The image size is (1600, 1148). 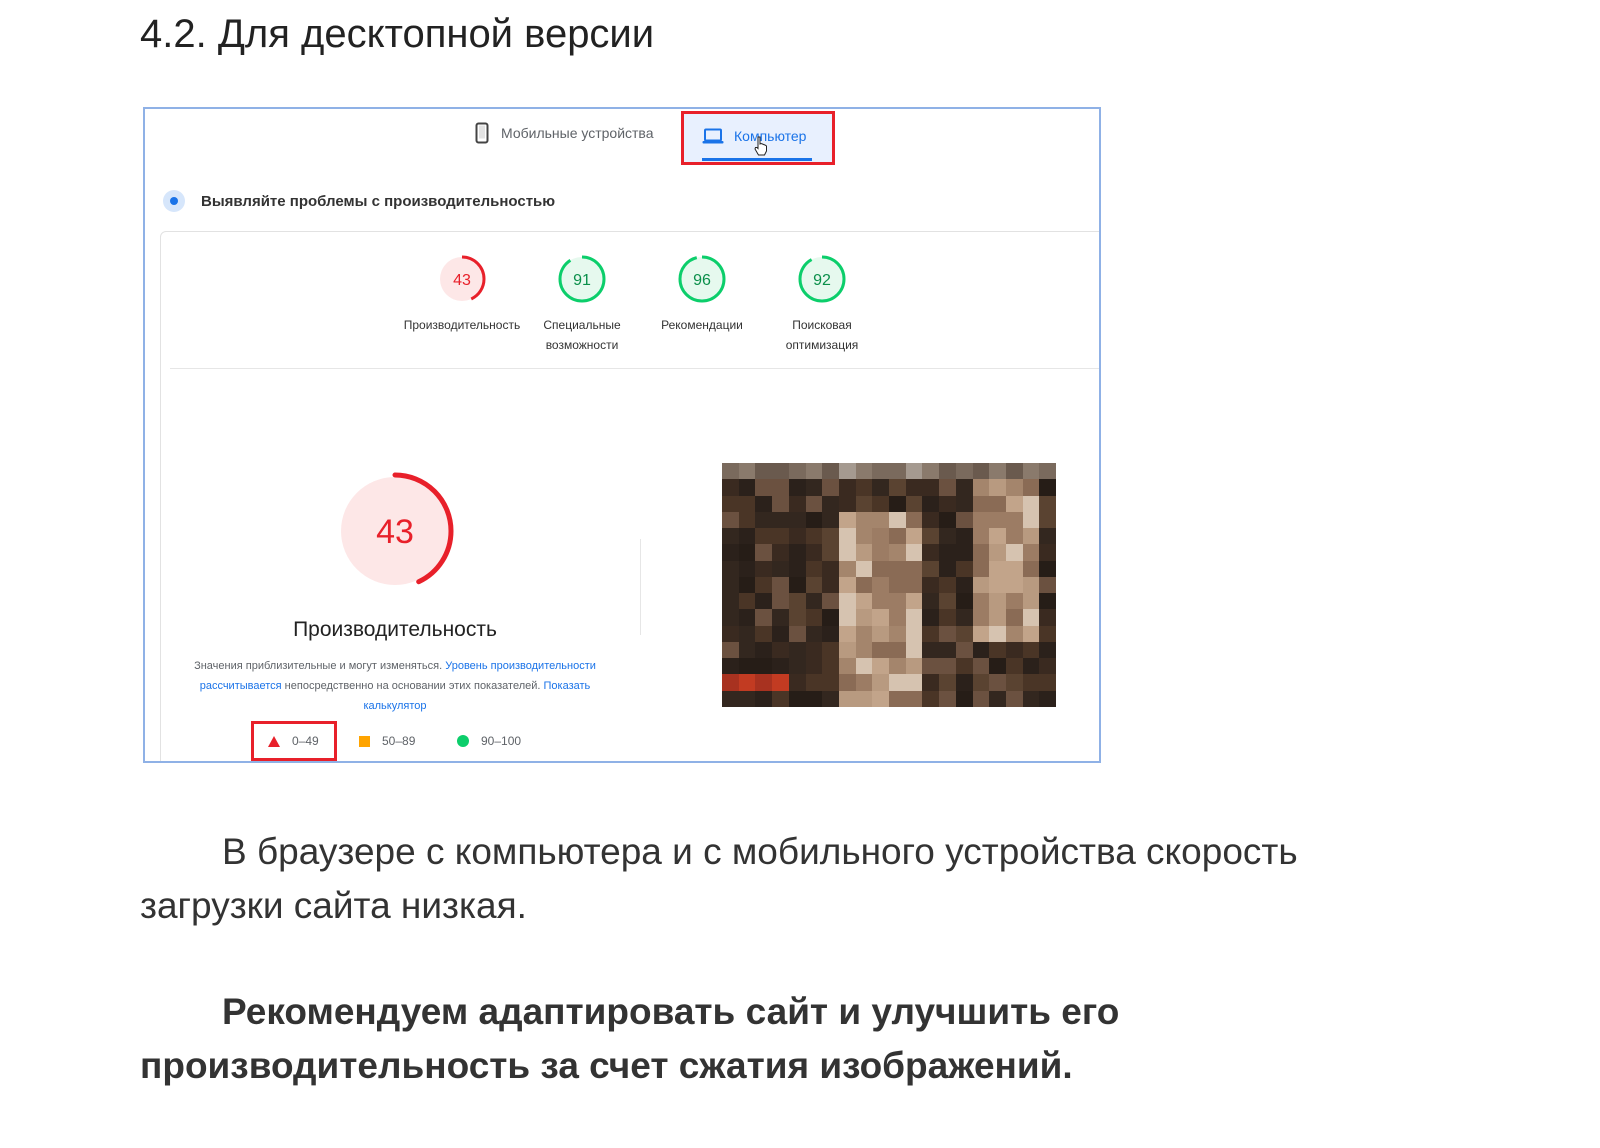 What do you see at coordinates (395, 629) in the screenshot?
I see `performance-title: Производительность` at bounding box center [395, 629].